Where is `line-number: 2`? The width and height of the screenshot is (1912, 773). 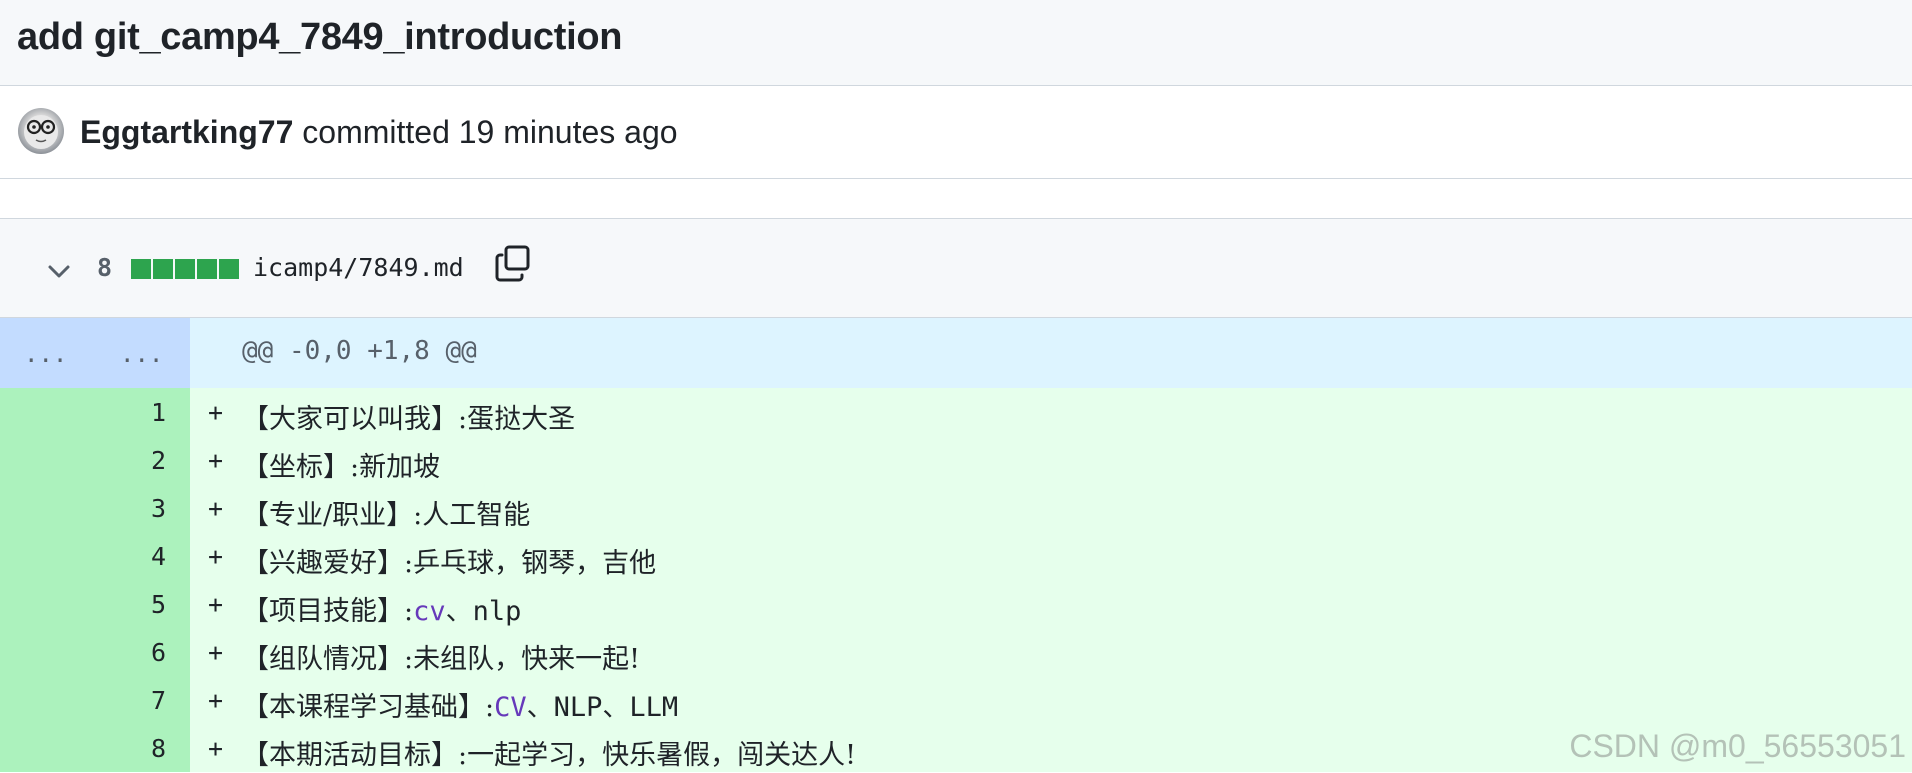 line-number: 2 is located at coordinates (158, 460).